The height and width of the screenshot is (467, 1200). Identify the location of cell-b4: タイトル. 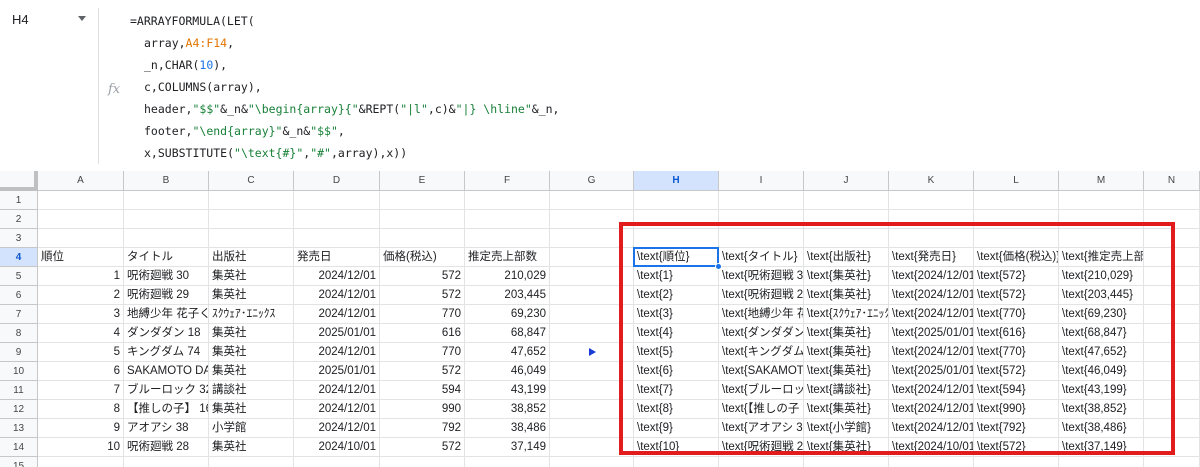
(166, 257).